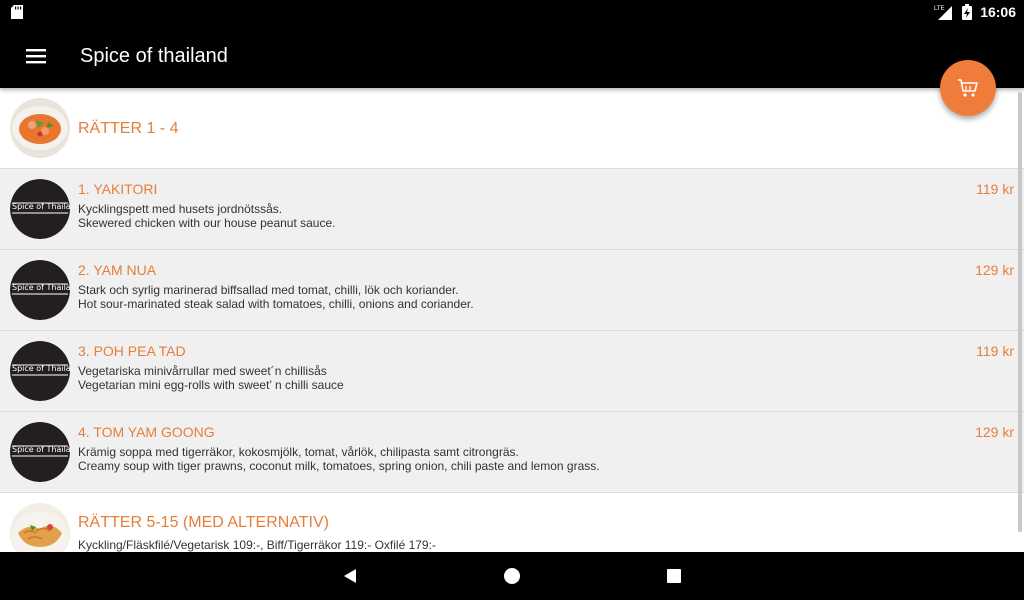 Image resolution: width=1024 pixels, height=600 pixels. I want to click on item-name: 4. TOM YAM GOONG, so click(146, 432).